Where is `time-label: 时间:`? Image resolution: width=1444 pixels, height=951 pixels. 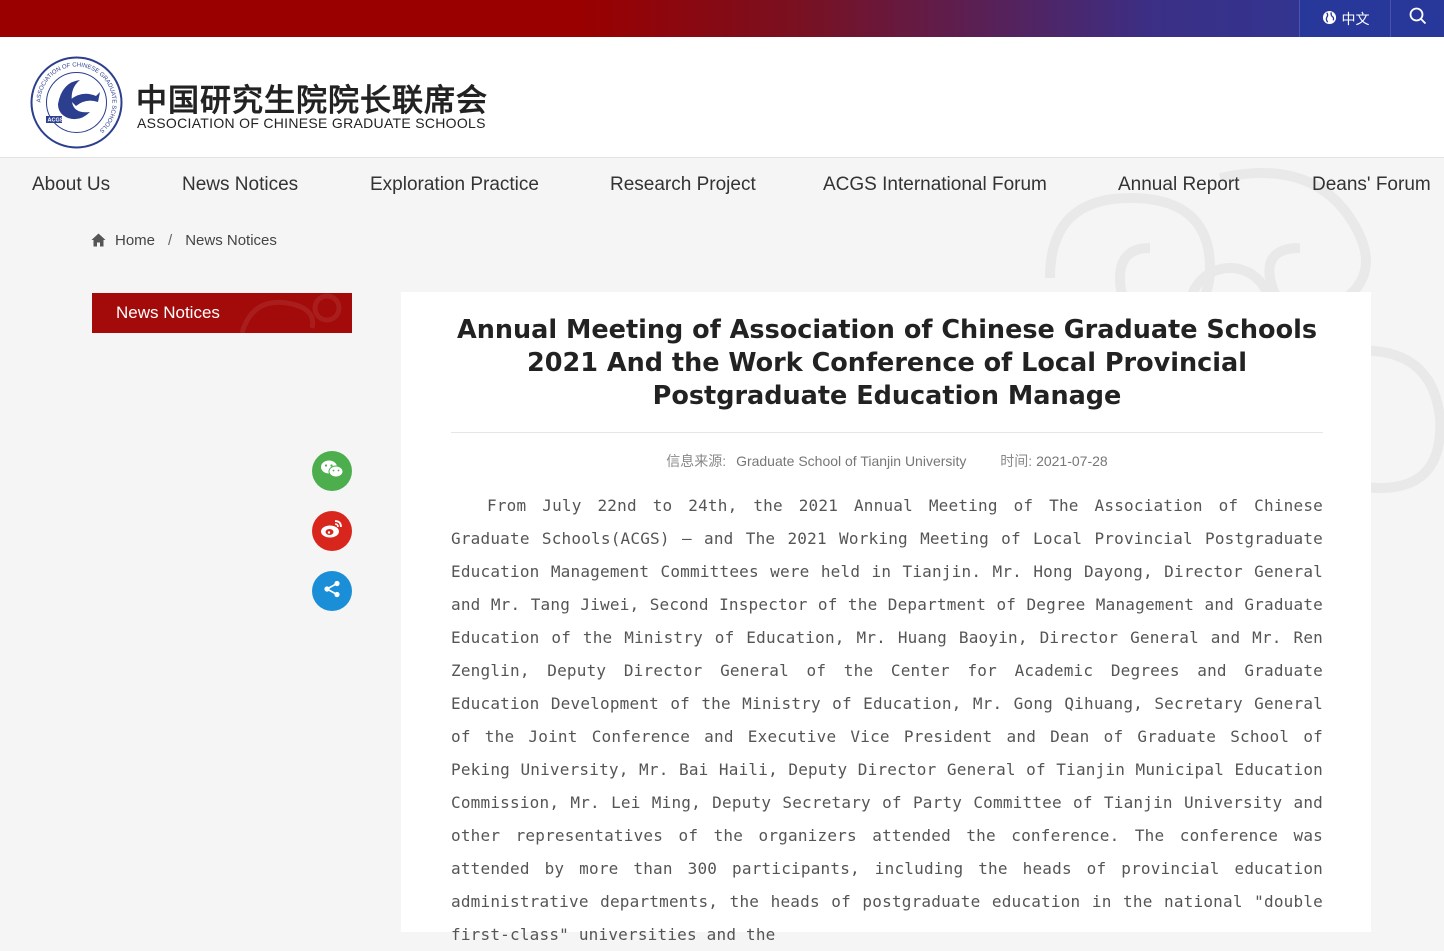 time-label: 时间: is located at coordinates (1016, 461).